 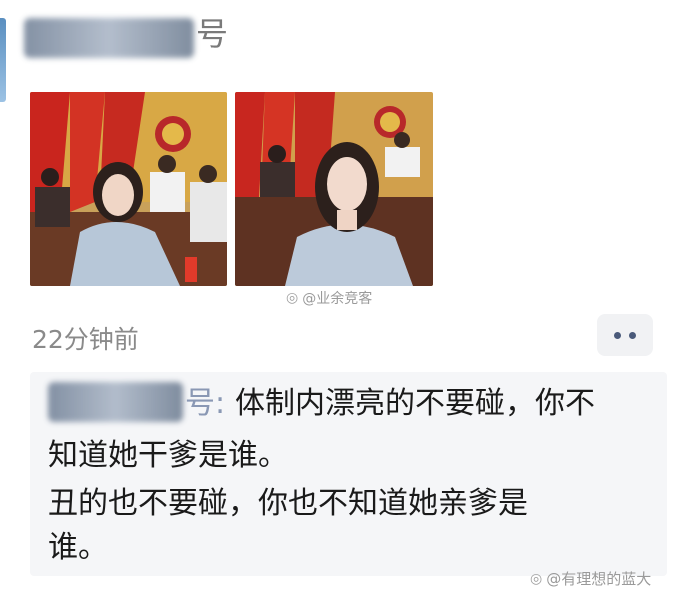 I want to click on weibo-watermark-bottom: ◎ @有理想的蓝大, so click(x=590, y=578).